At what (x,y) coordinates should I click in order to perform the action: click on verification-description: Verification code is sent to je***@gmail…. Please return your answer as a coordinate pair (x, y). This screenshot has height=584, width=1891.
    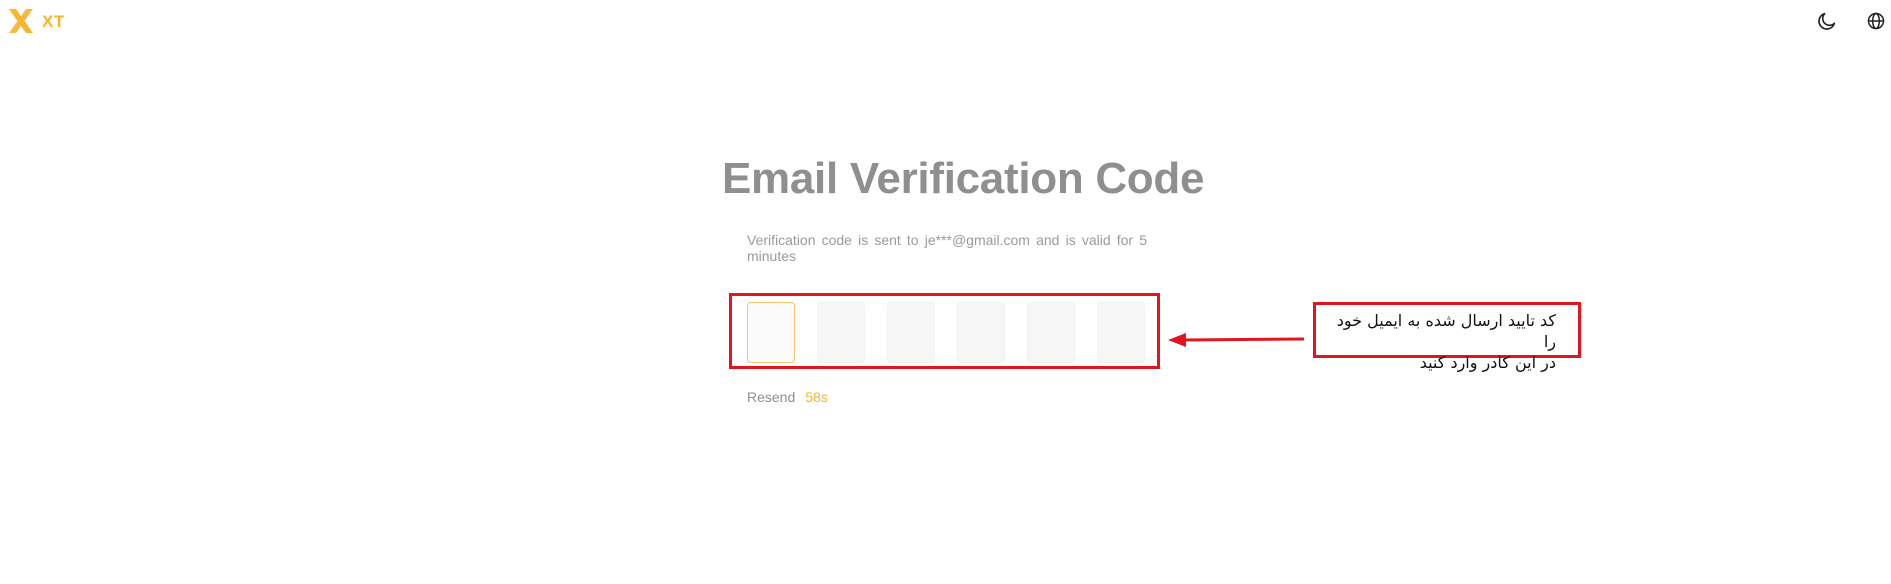
    Looking at the image, I should click on (947, 248).